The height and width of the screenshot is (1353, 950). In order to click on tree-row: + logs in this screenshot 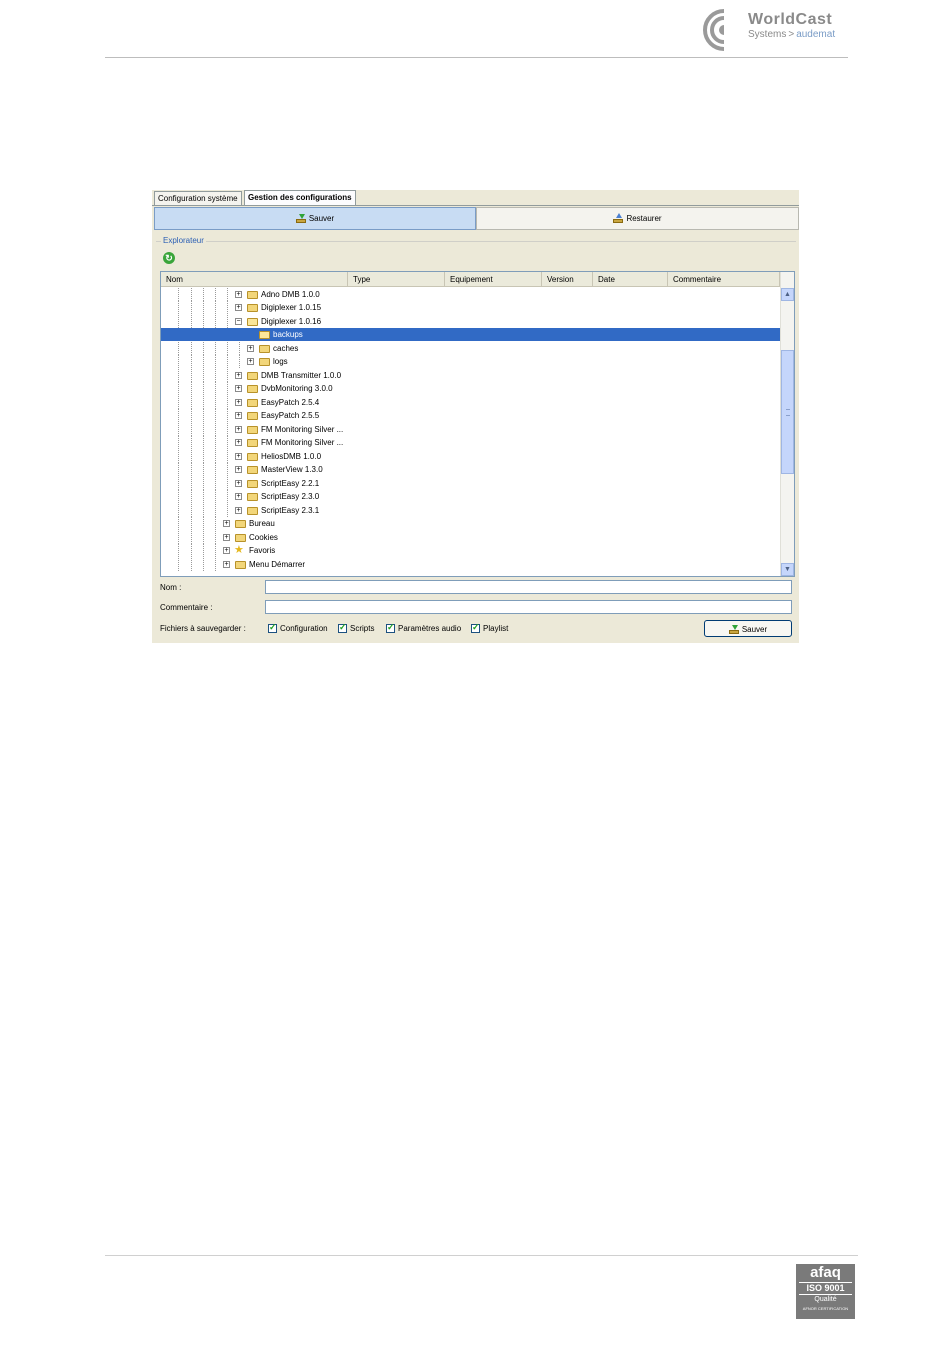, I will do `click(470, 361)`.